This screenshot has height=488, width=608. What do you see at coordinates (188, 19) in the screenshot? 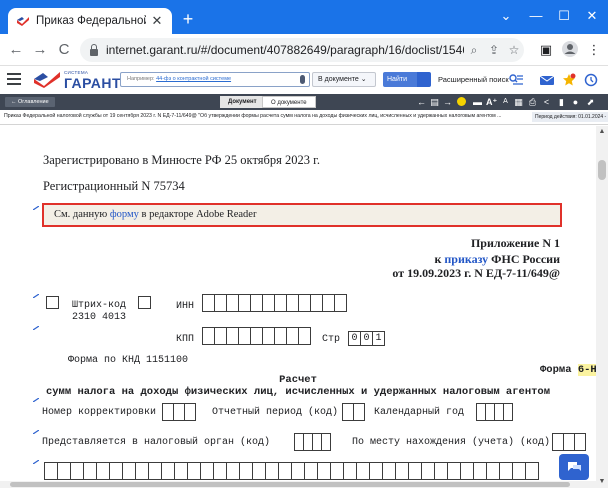
I see `new-tab-button: +` at bounding box center [188, 19].